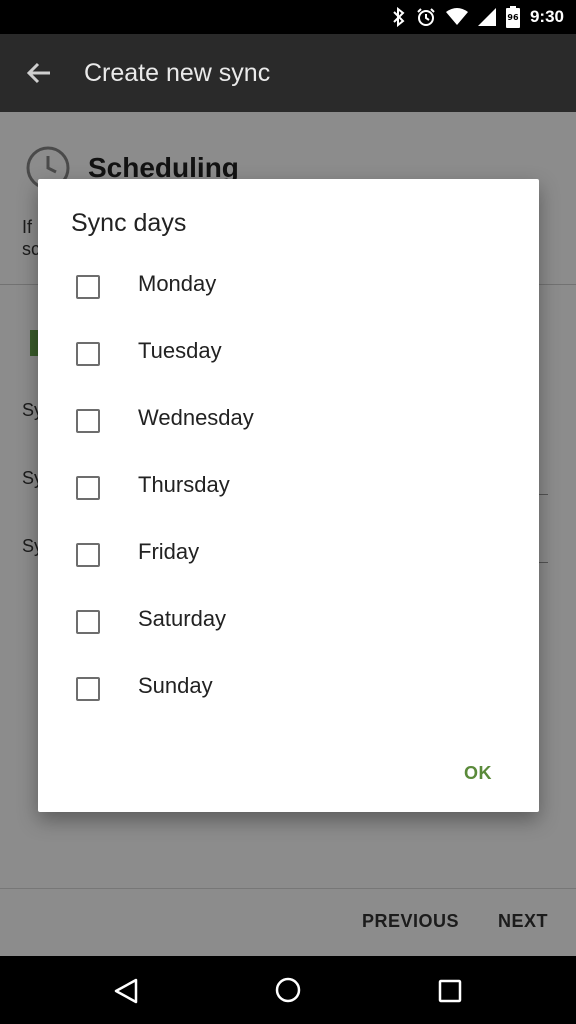  What do you see at coordinates (288, 425) in the screenshot?
I see `option-wednesday: Wednesday` at bounding box center [288, 425].